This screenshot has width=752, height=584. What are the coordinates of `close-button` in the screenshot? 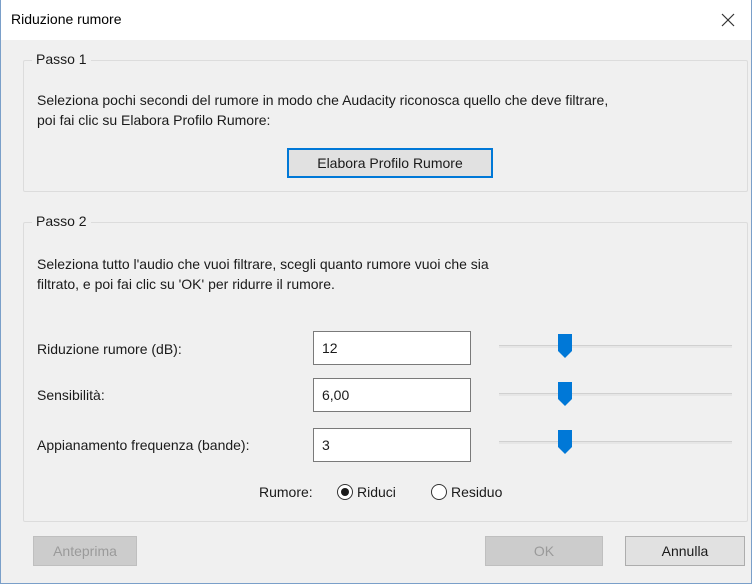 It's located at (728, 20).